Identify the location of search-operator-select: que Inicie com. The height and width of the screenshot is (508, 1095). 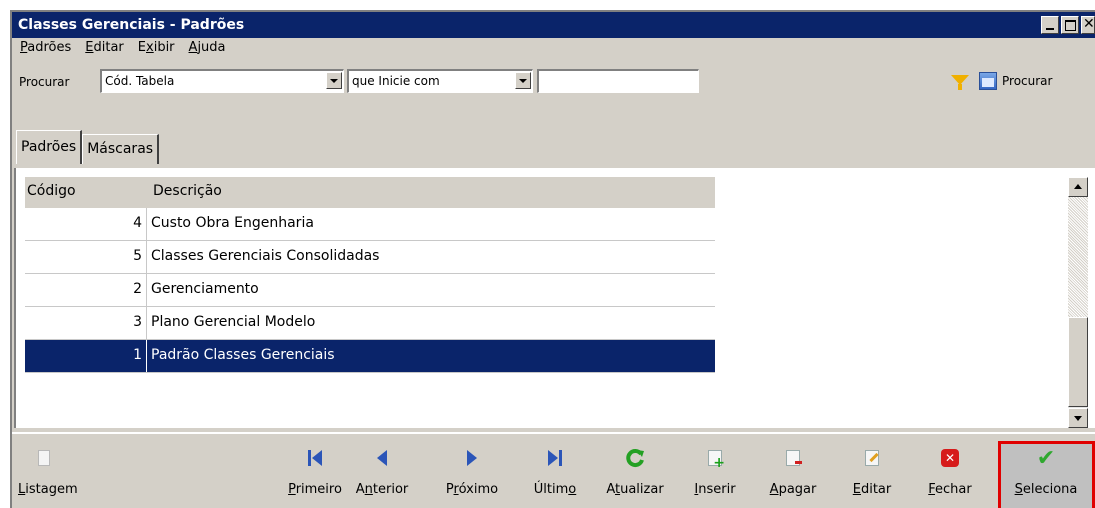
(440, 81).